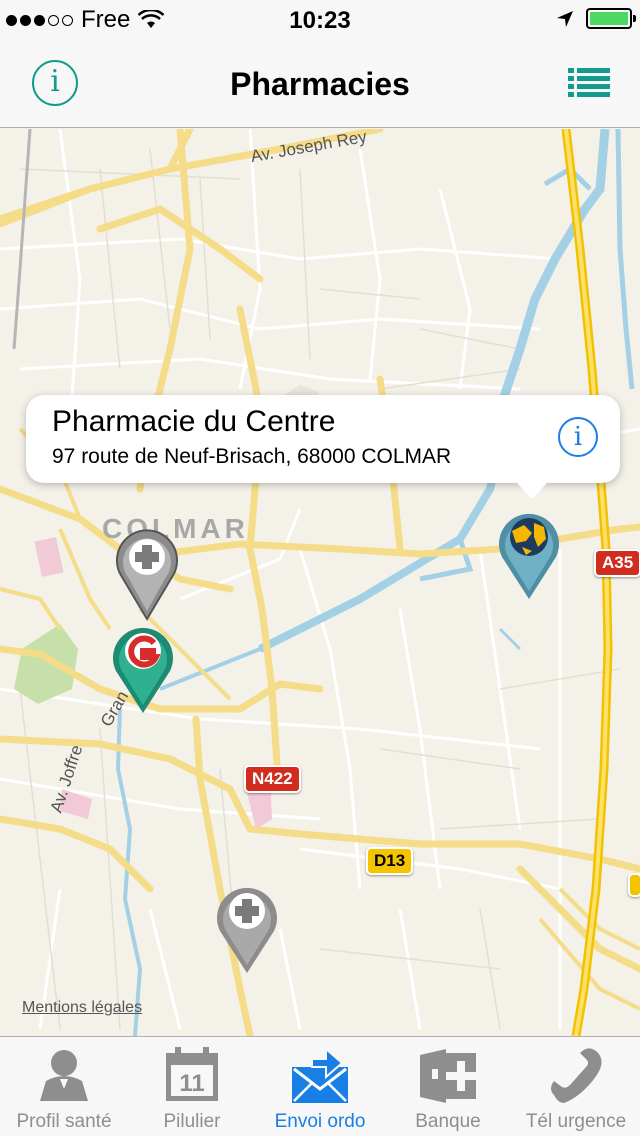 Image resolution: width=640 pixels, height=1136 pixels. I want to click on calendar-icon: 11, so click(192, 1074).